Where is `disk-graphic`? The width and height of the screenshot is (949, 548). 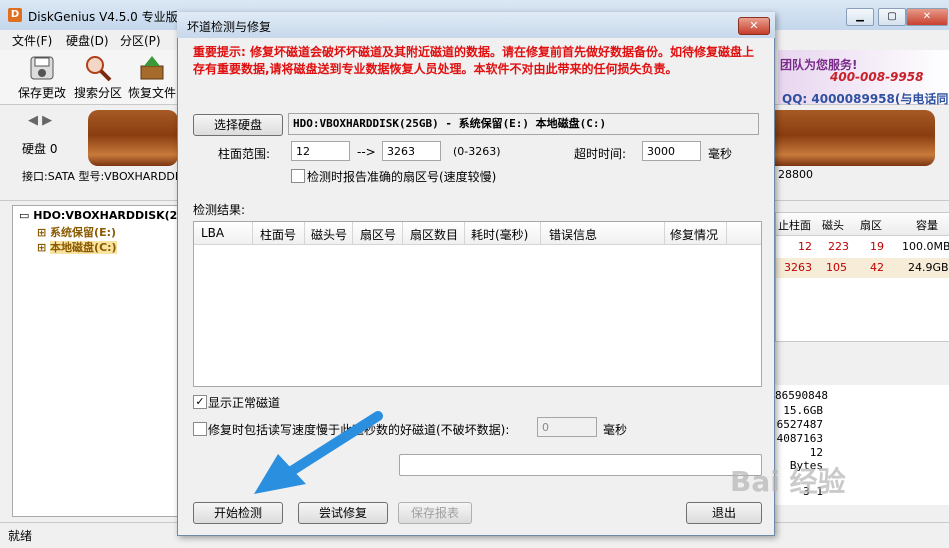
disk-graphic is located at coordinates (133, 138).